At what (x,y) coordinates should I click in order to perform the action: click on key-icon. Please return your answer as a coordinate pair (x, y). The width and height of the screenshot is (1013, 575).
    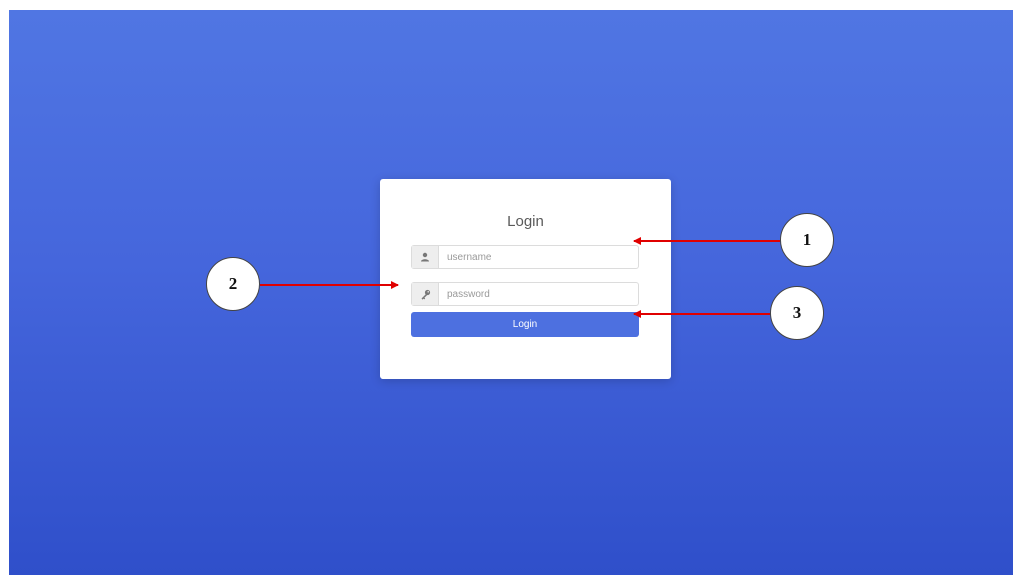
    Looking at the image, I should click on (425, 294).